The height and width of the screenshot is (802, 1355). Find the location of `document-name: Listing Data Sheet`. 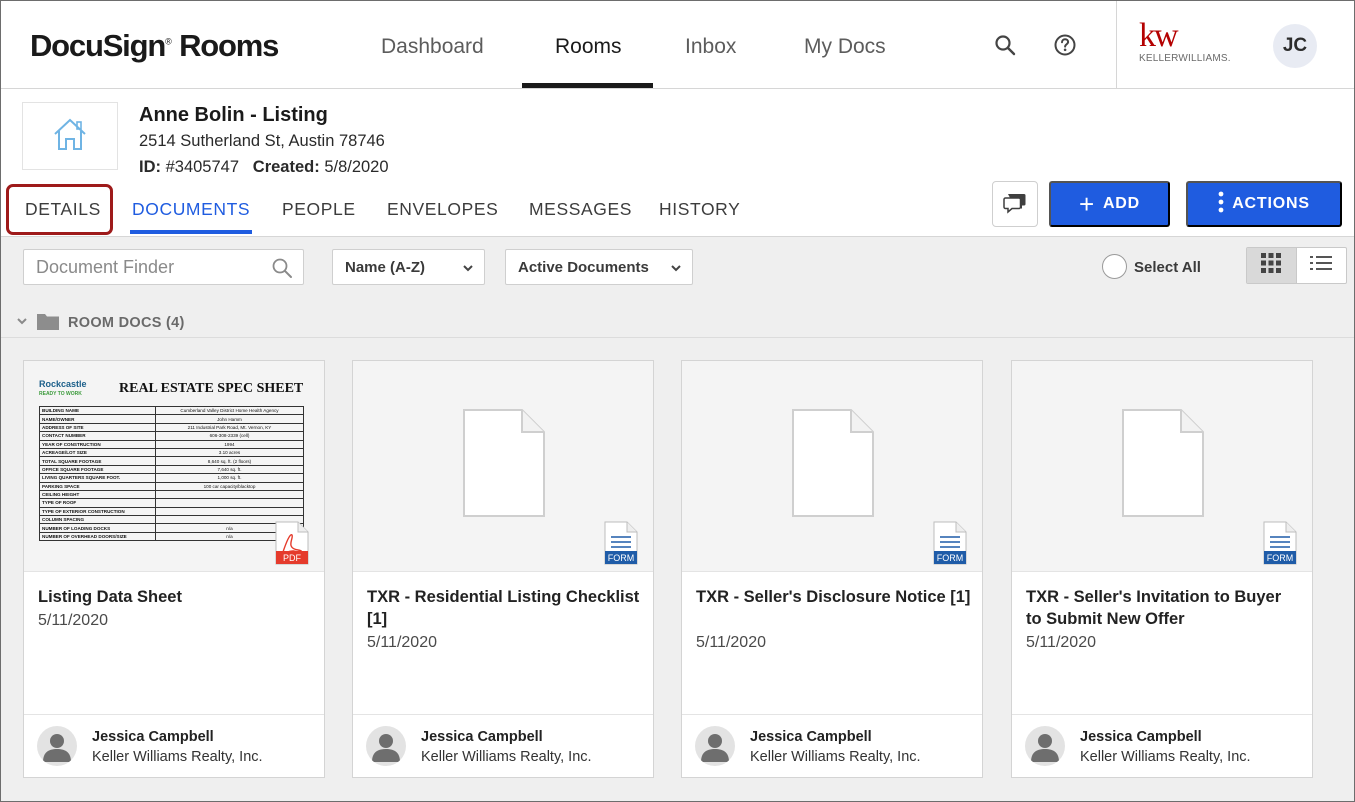

document-name: Listing Data Sheet is located at coordinates (175, 597).